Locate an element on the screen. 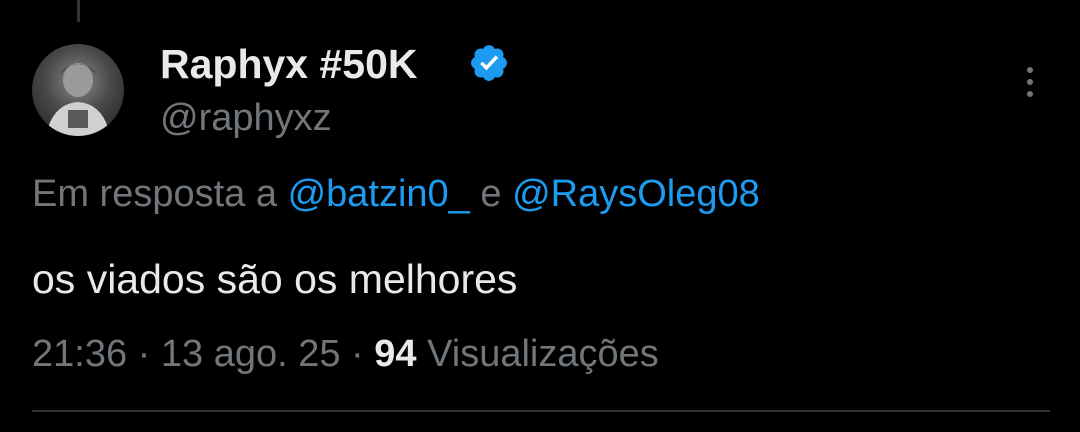 The height and width of the screenshot is (432, 1080). tweet-text: os viados são os melhores is located at coordinates (275, 279).